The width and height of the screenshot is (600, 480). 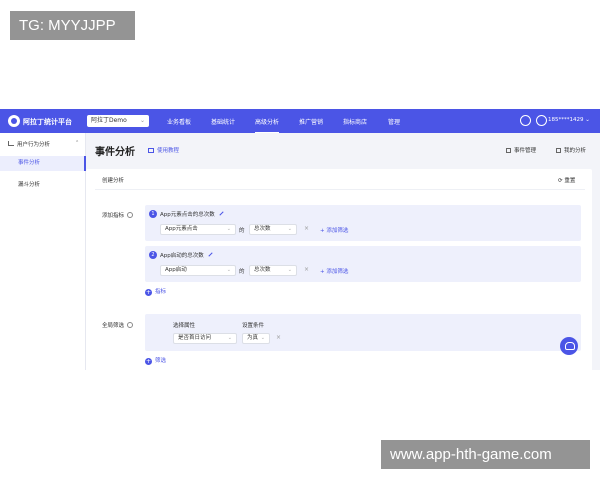 I want to click on metric-title: App元素点击的总次数, so click(x=192, y=214).